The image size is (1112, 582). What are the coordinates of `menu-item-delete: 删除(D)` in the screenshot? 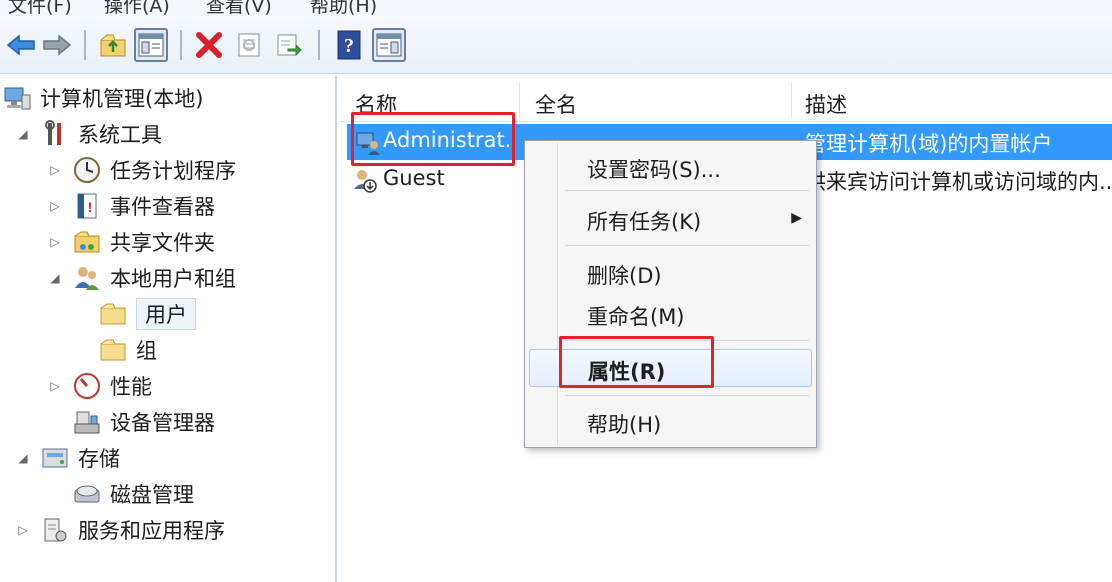 It's located at (670, 273).